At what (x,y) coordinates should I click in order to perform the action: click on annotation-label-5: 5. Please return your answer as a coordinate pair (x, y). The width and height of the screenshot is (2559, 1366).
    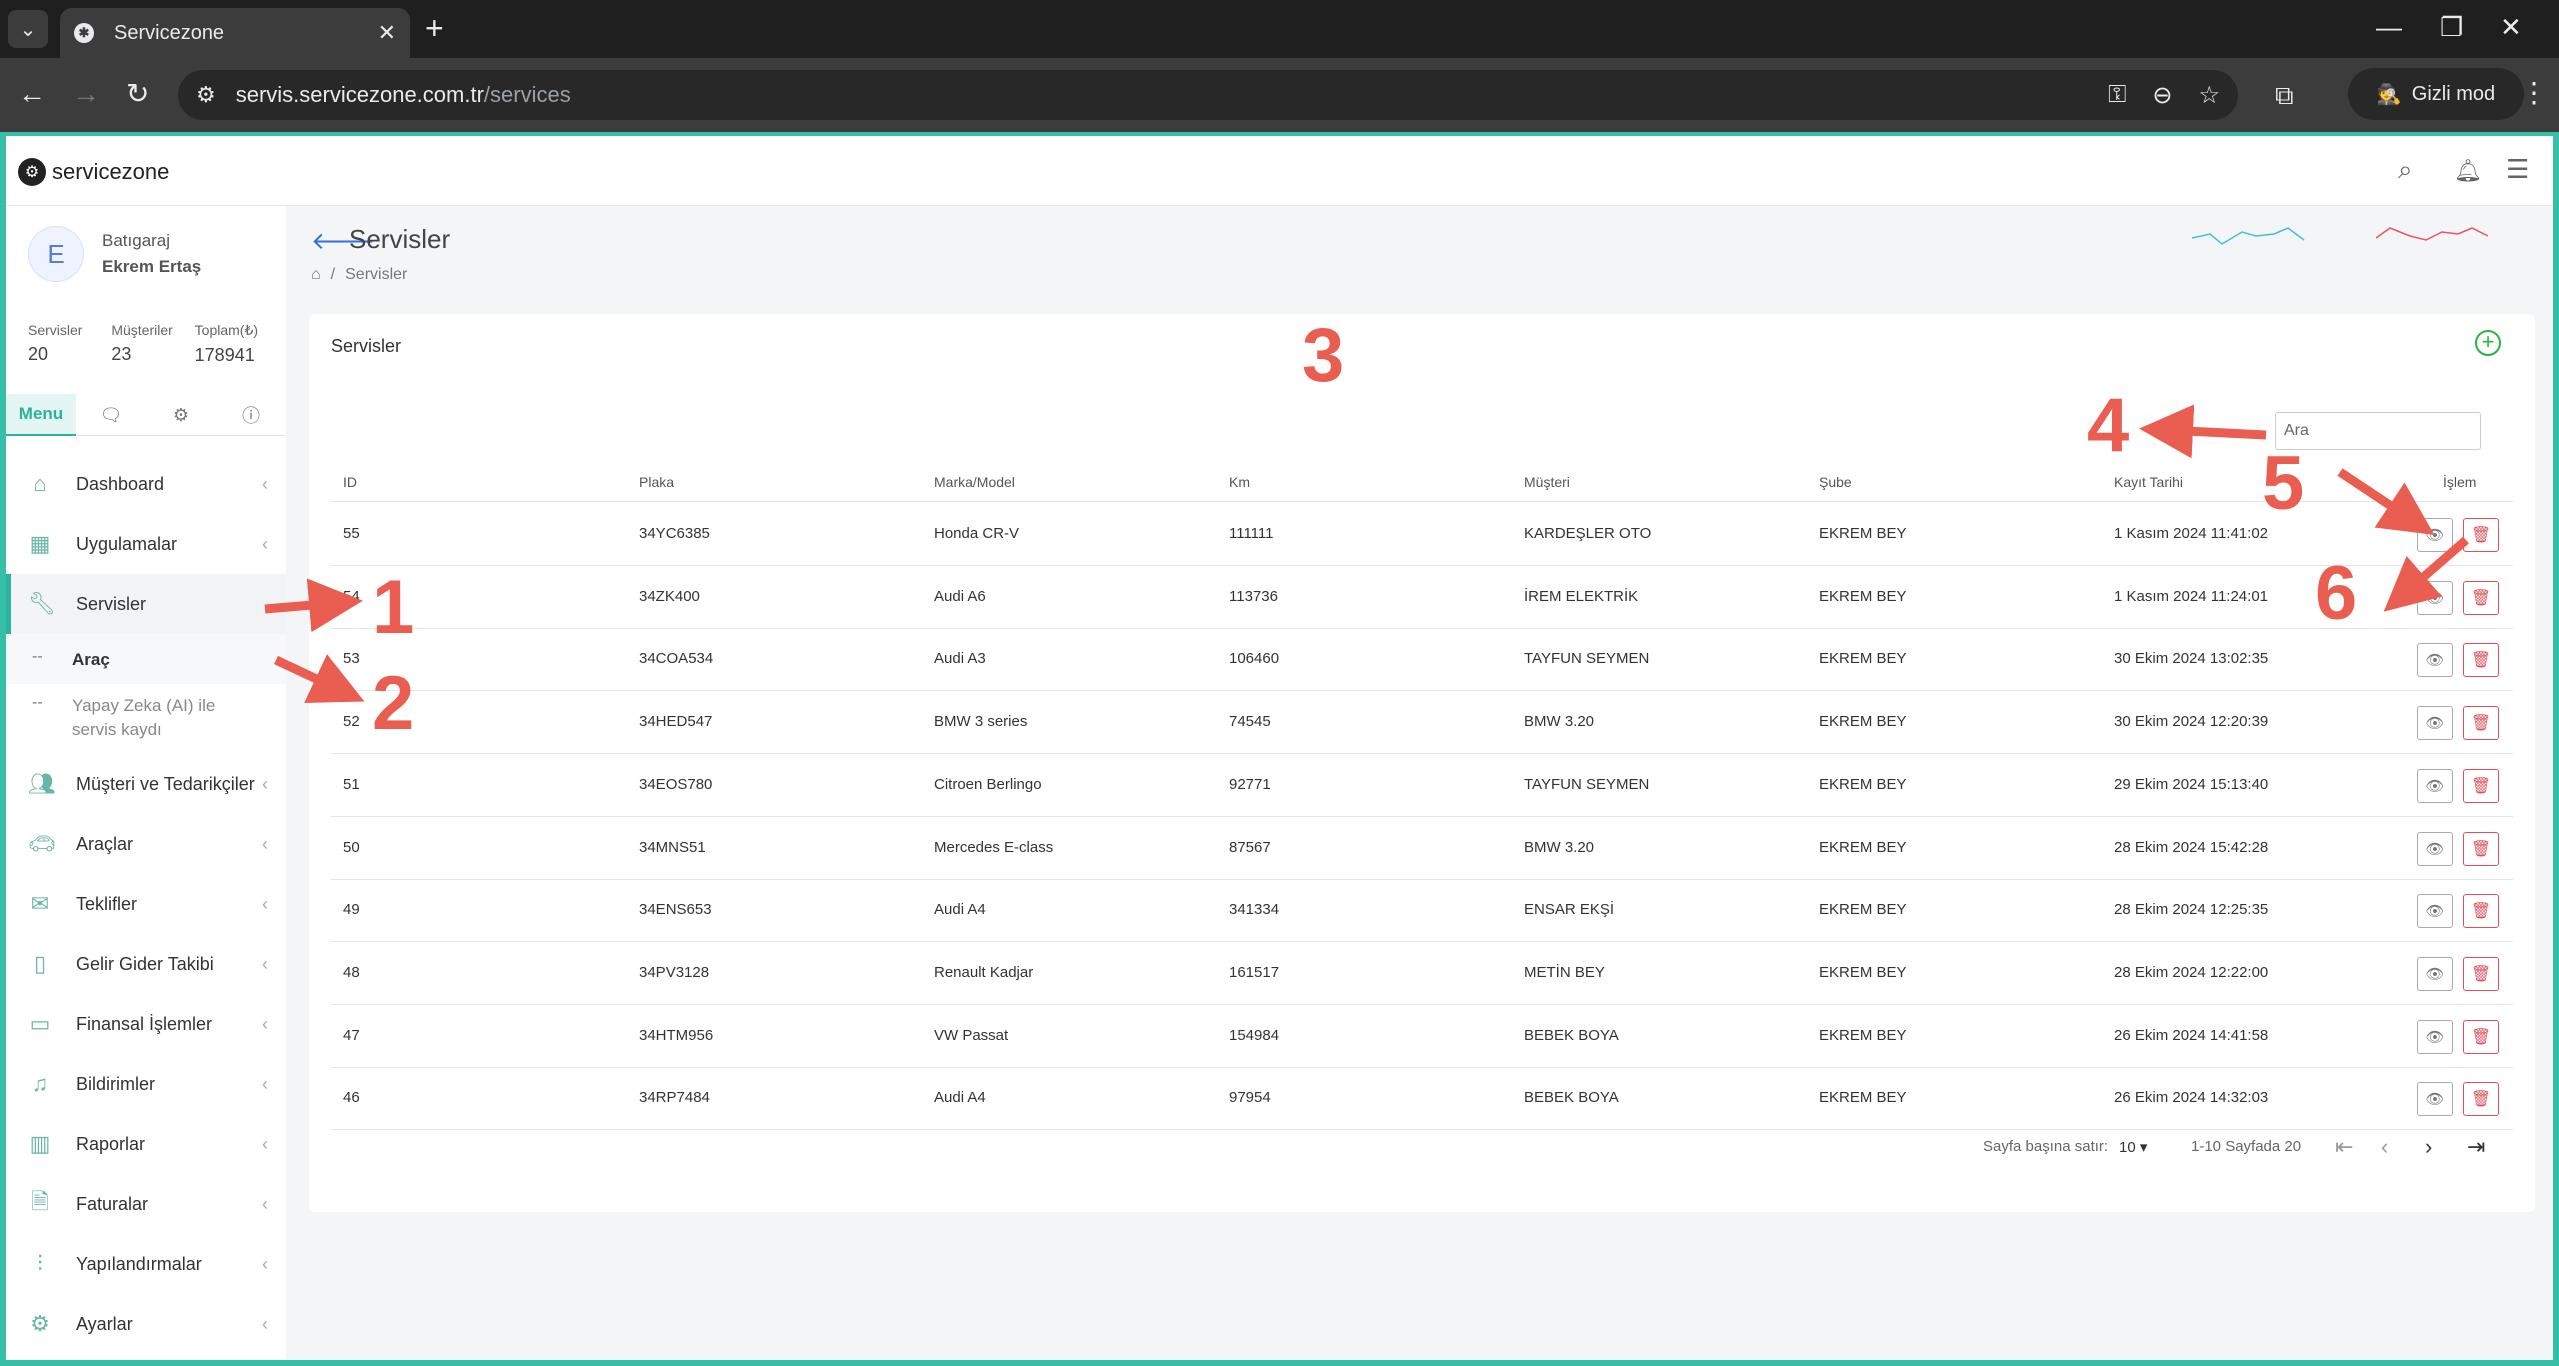
    Looking at the image, I should click on (2283, 483).